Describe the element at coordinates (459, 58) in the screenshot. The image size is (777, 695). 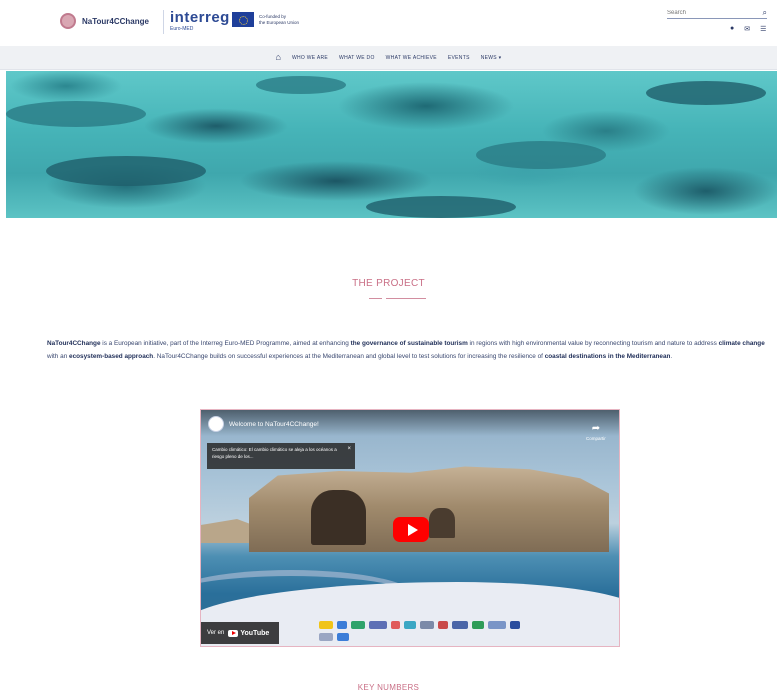
I see `nav-item-events: EVENTS` at that location.